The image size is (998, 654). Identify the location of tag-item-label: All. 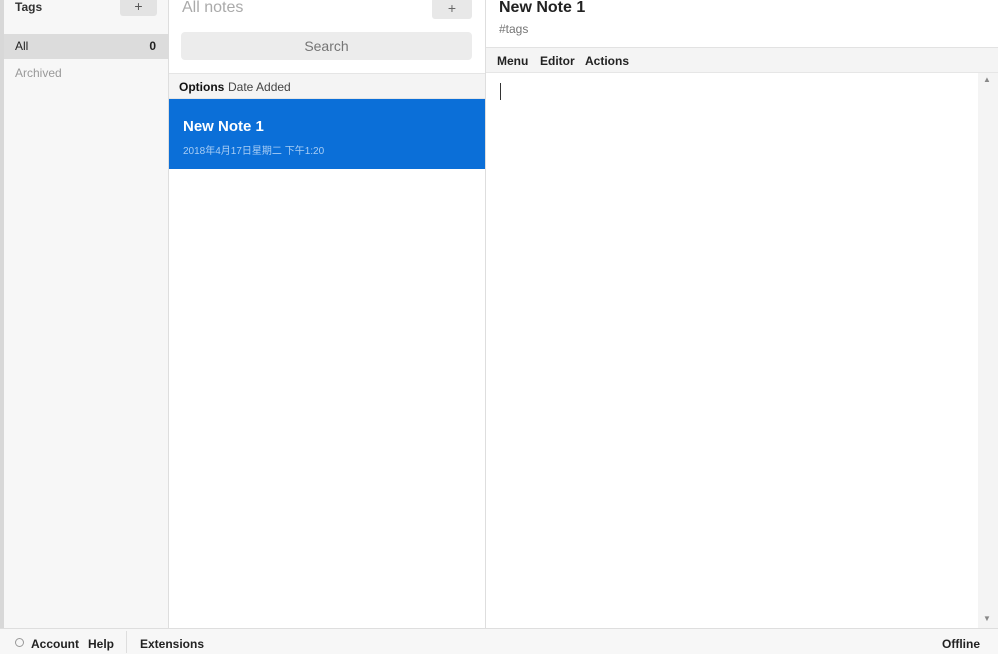
(22, 46).